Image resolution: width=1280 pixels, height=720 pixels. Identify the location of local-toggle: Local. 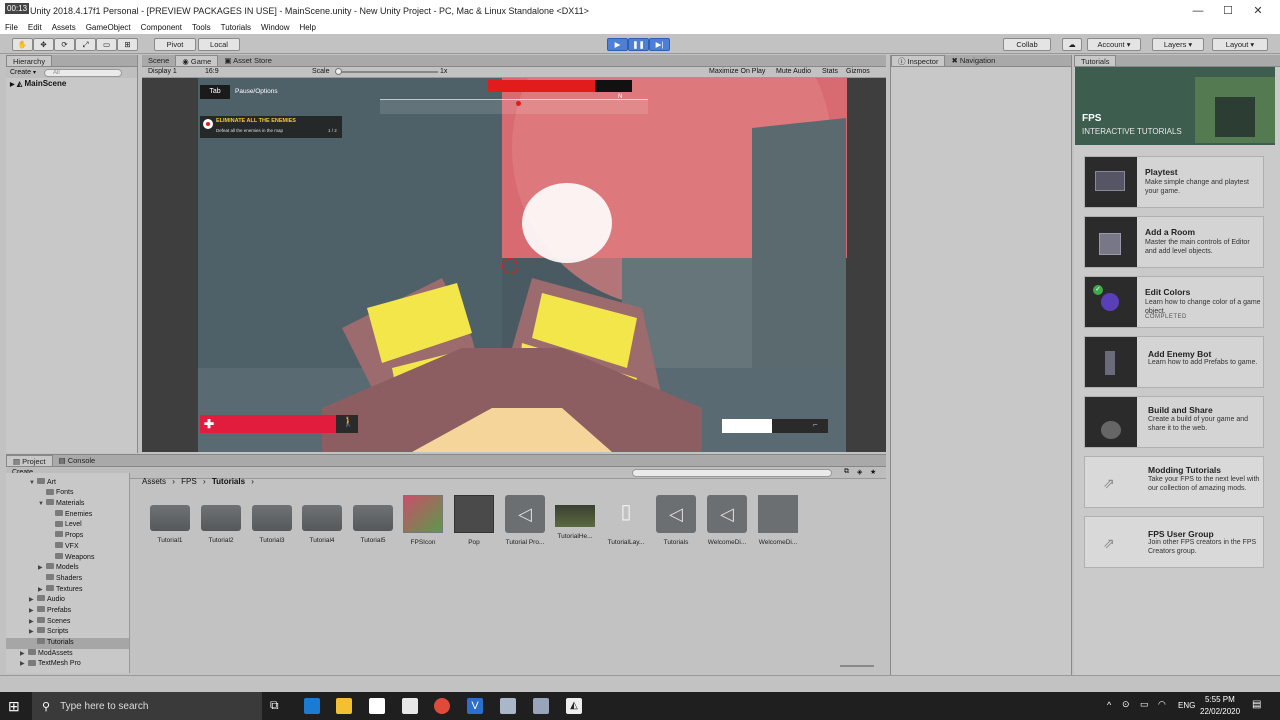
(219, 44).